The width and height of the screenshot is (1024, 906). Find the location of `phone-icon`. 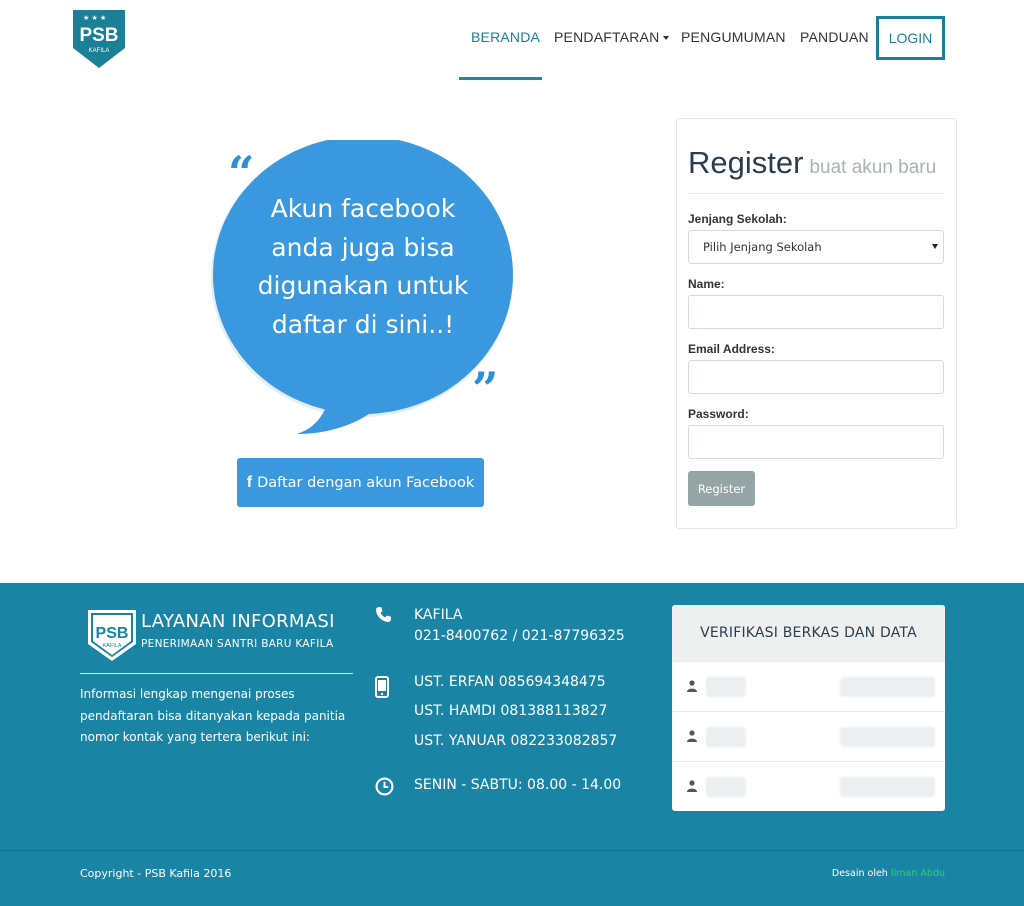

phone-icon is located at coordinates (383, 614).